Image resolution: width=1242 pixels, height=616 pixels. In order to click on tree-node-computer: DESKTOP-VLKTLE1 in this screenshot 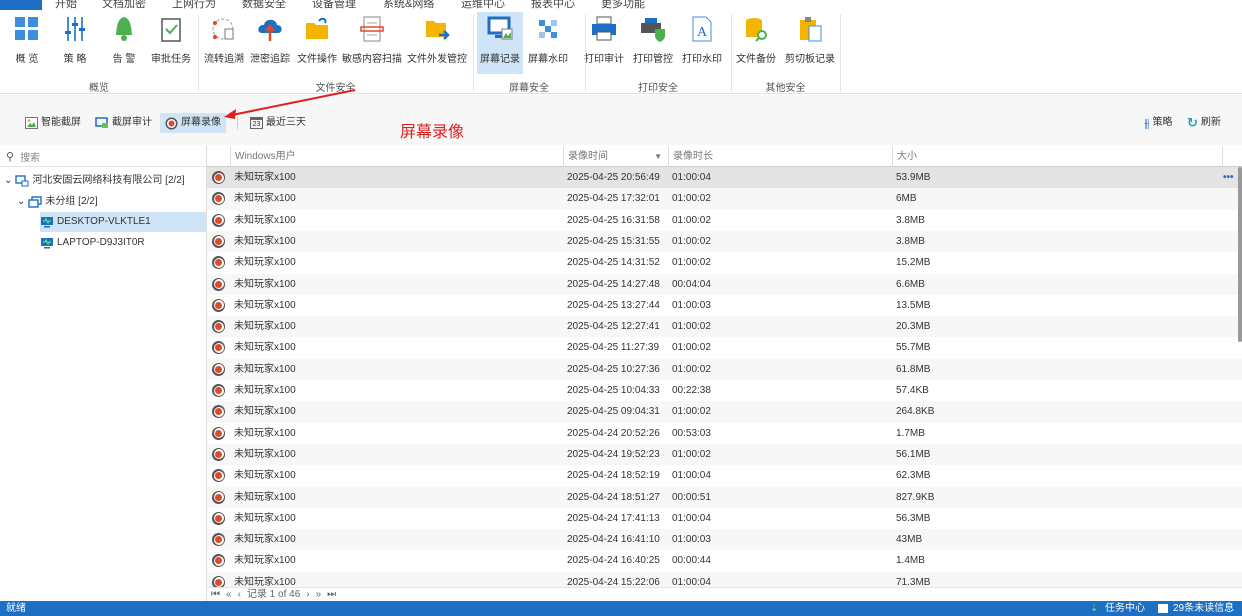, I will do `click(123, 222)`.